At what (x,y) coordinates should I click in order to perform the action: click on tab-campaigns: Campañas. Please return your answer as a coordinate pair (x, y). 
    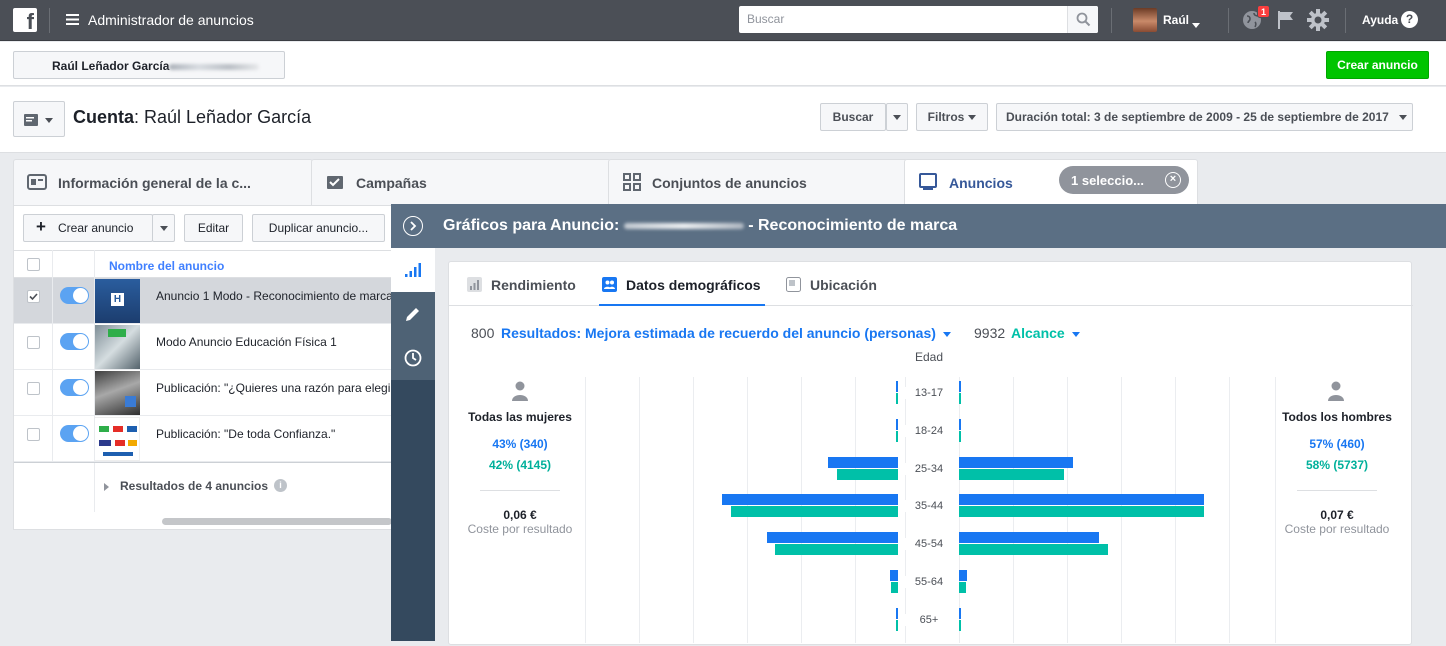
    Looking at the image, I should click on (461, 182).